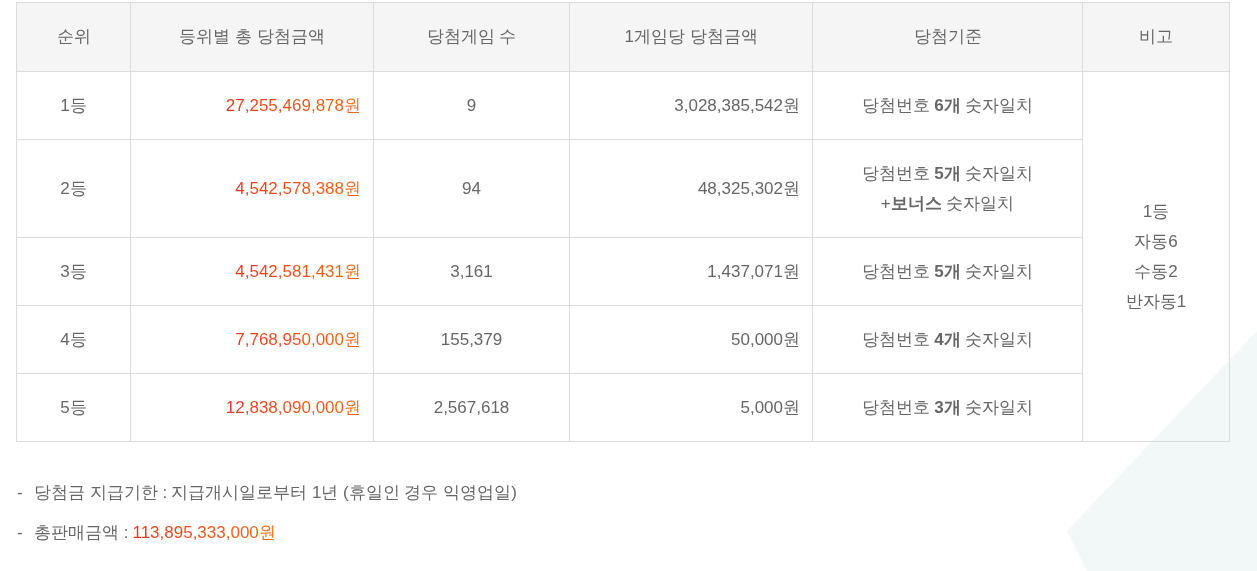  Describe the element at coordinates (691, 407) in the screenshot. I see `table-cell: 5,000원` at that location.